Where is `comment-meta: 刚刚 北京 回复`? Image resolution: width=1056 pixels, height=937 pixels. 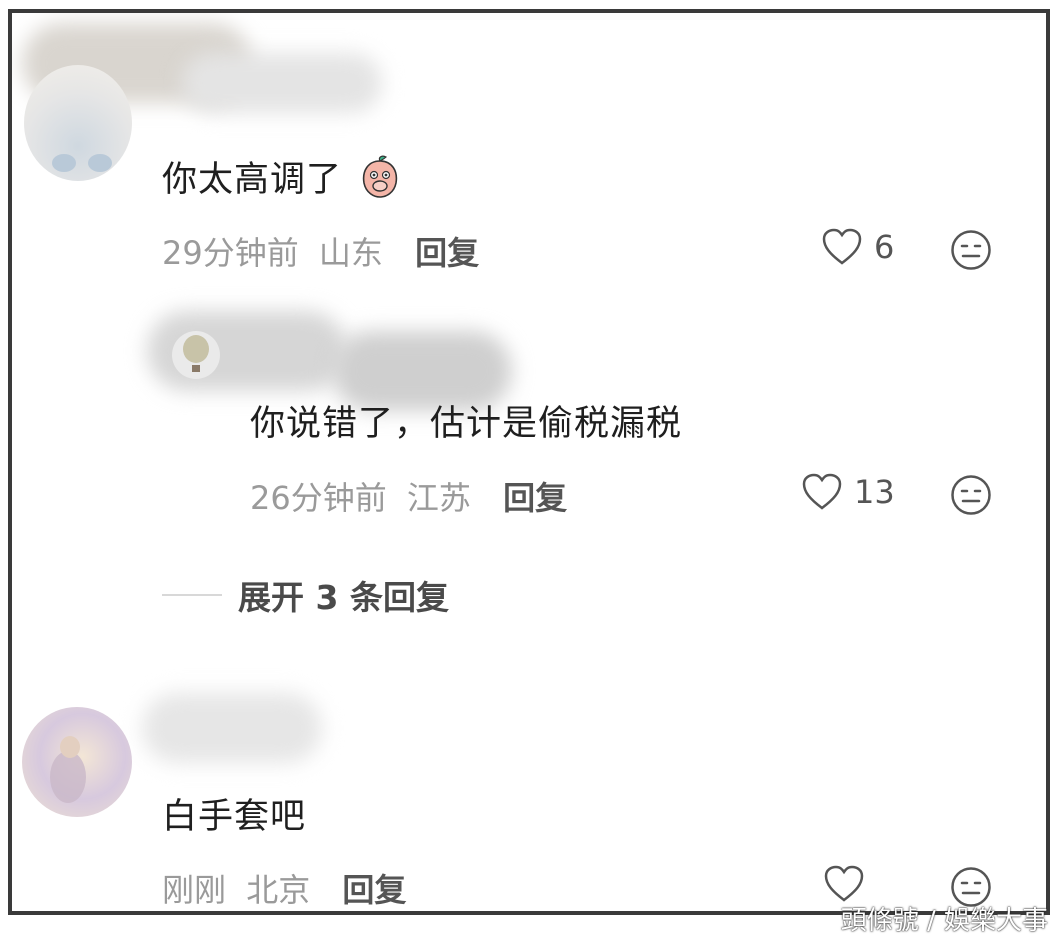
comment-meta: 刚刚 北京 回复 is located at coordinates (284, 888).